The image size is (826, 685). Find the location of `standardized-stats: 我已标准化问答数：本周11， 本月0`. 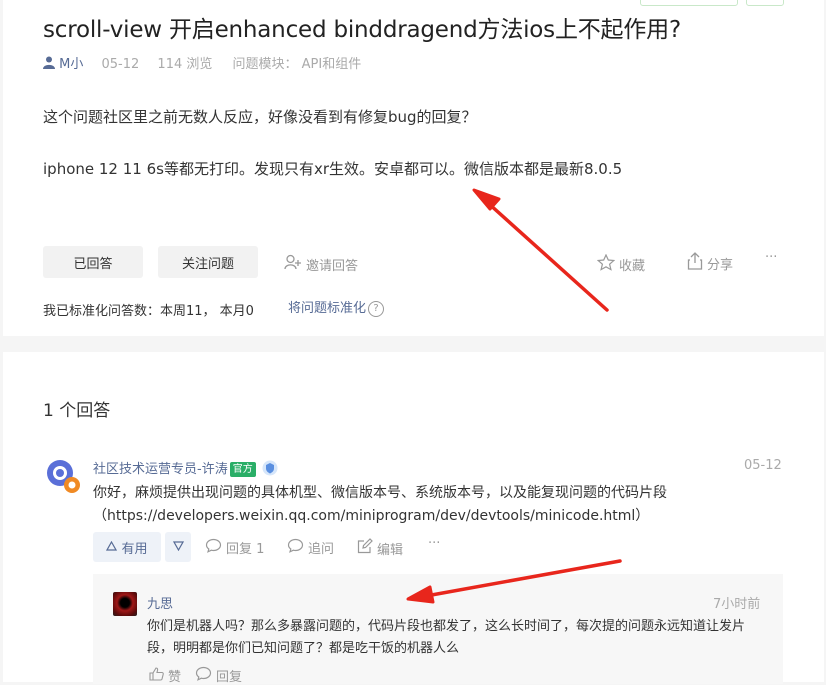

standardized-stats: 我已标准化问答数：本周11， 本月0 is located at coordinates (148, 311).